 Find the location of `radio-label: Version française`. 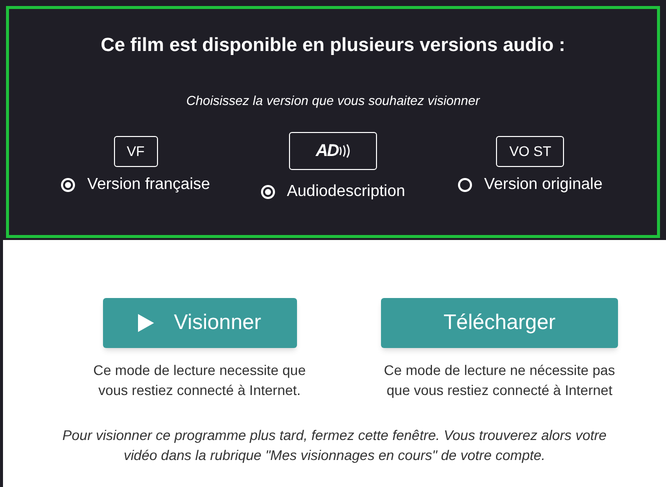

radio-label: Version française is located at coordinates (148, 185).